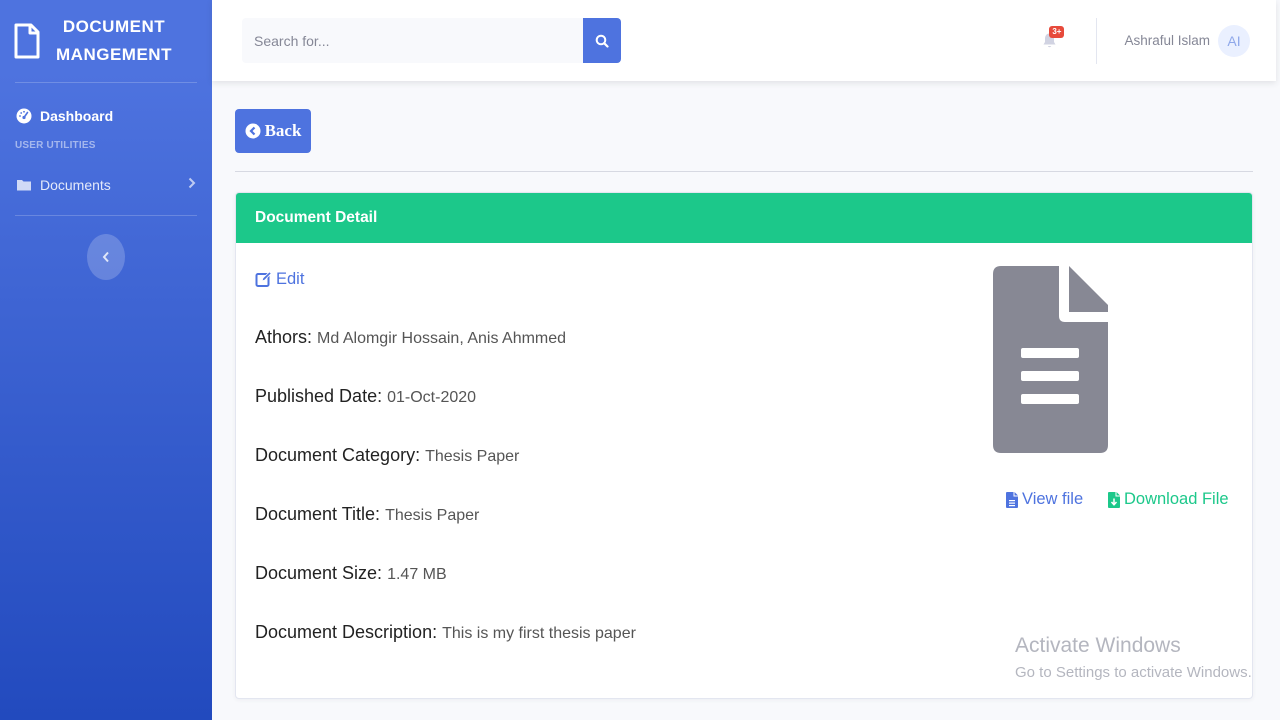  I want to click on chevron-left-icon, so click(105, 257).